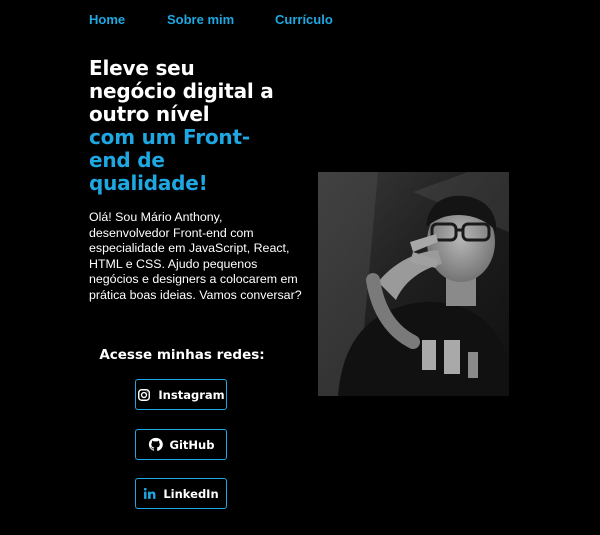 The height and width of the screenshot is (535, 600). Describe the element at coordinates (182, 355) in the screenshot. I see `social-heading: Acesse minhas redes:` at that location.